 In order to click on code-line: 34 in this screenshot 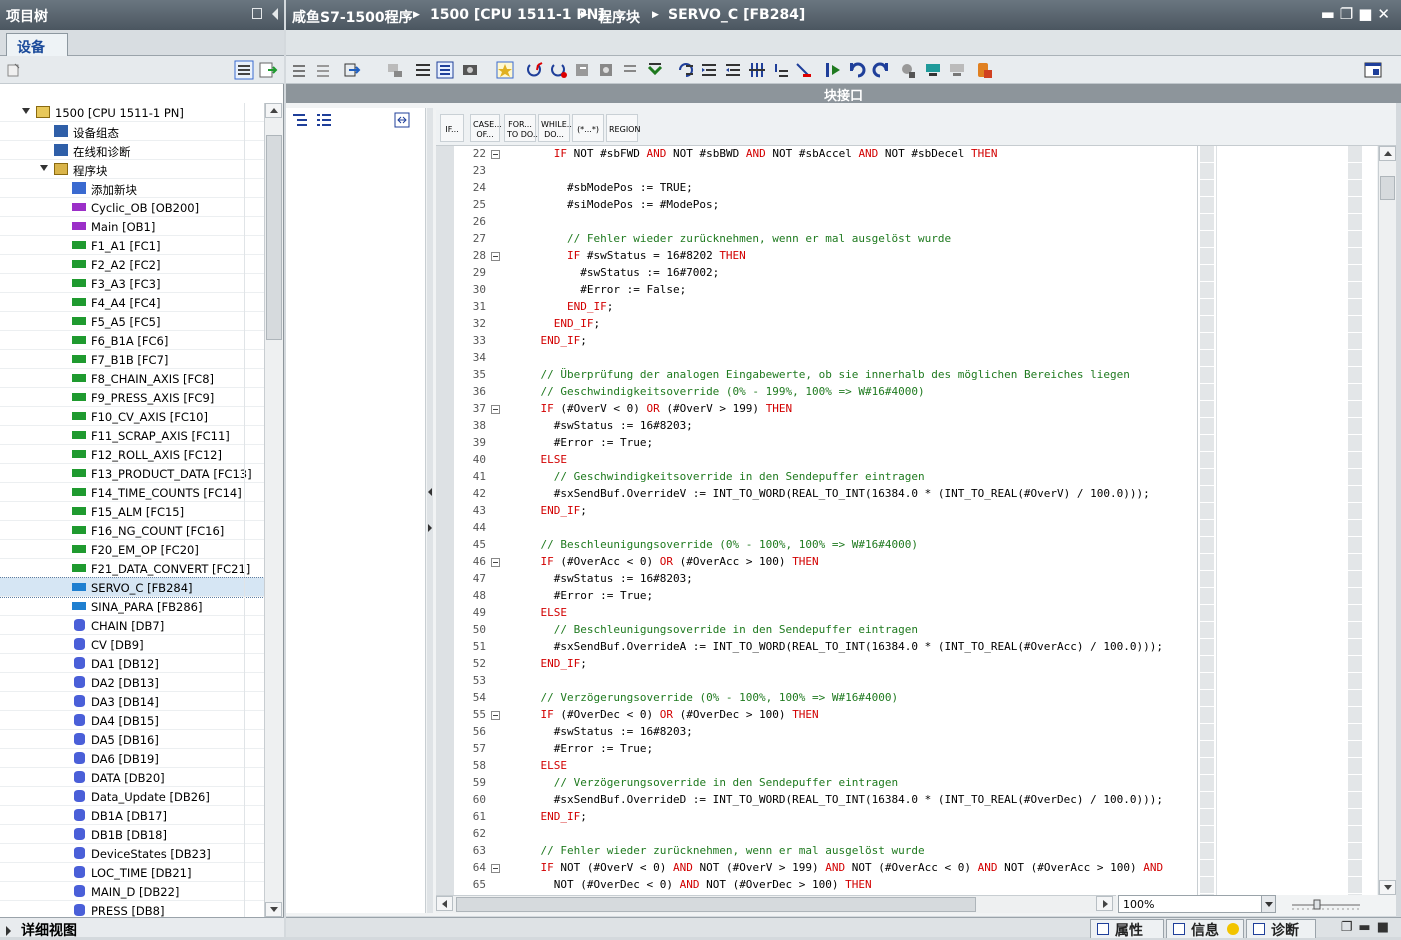, I will do `click(825, 358)`.